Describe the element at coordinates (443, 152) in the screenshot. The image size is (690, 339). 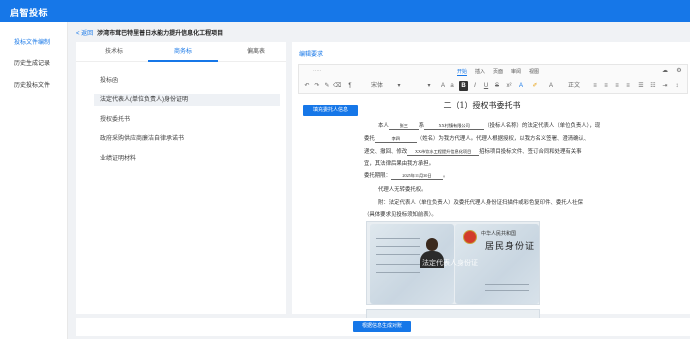
I see `project-name-field: XX市饮水工程提升信息化项目` at that location.